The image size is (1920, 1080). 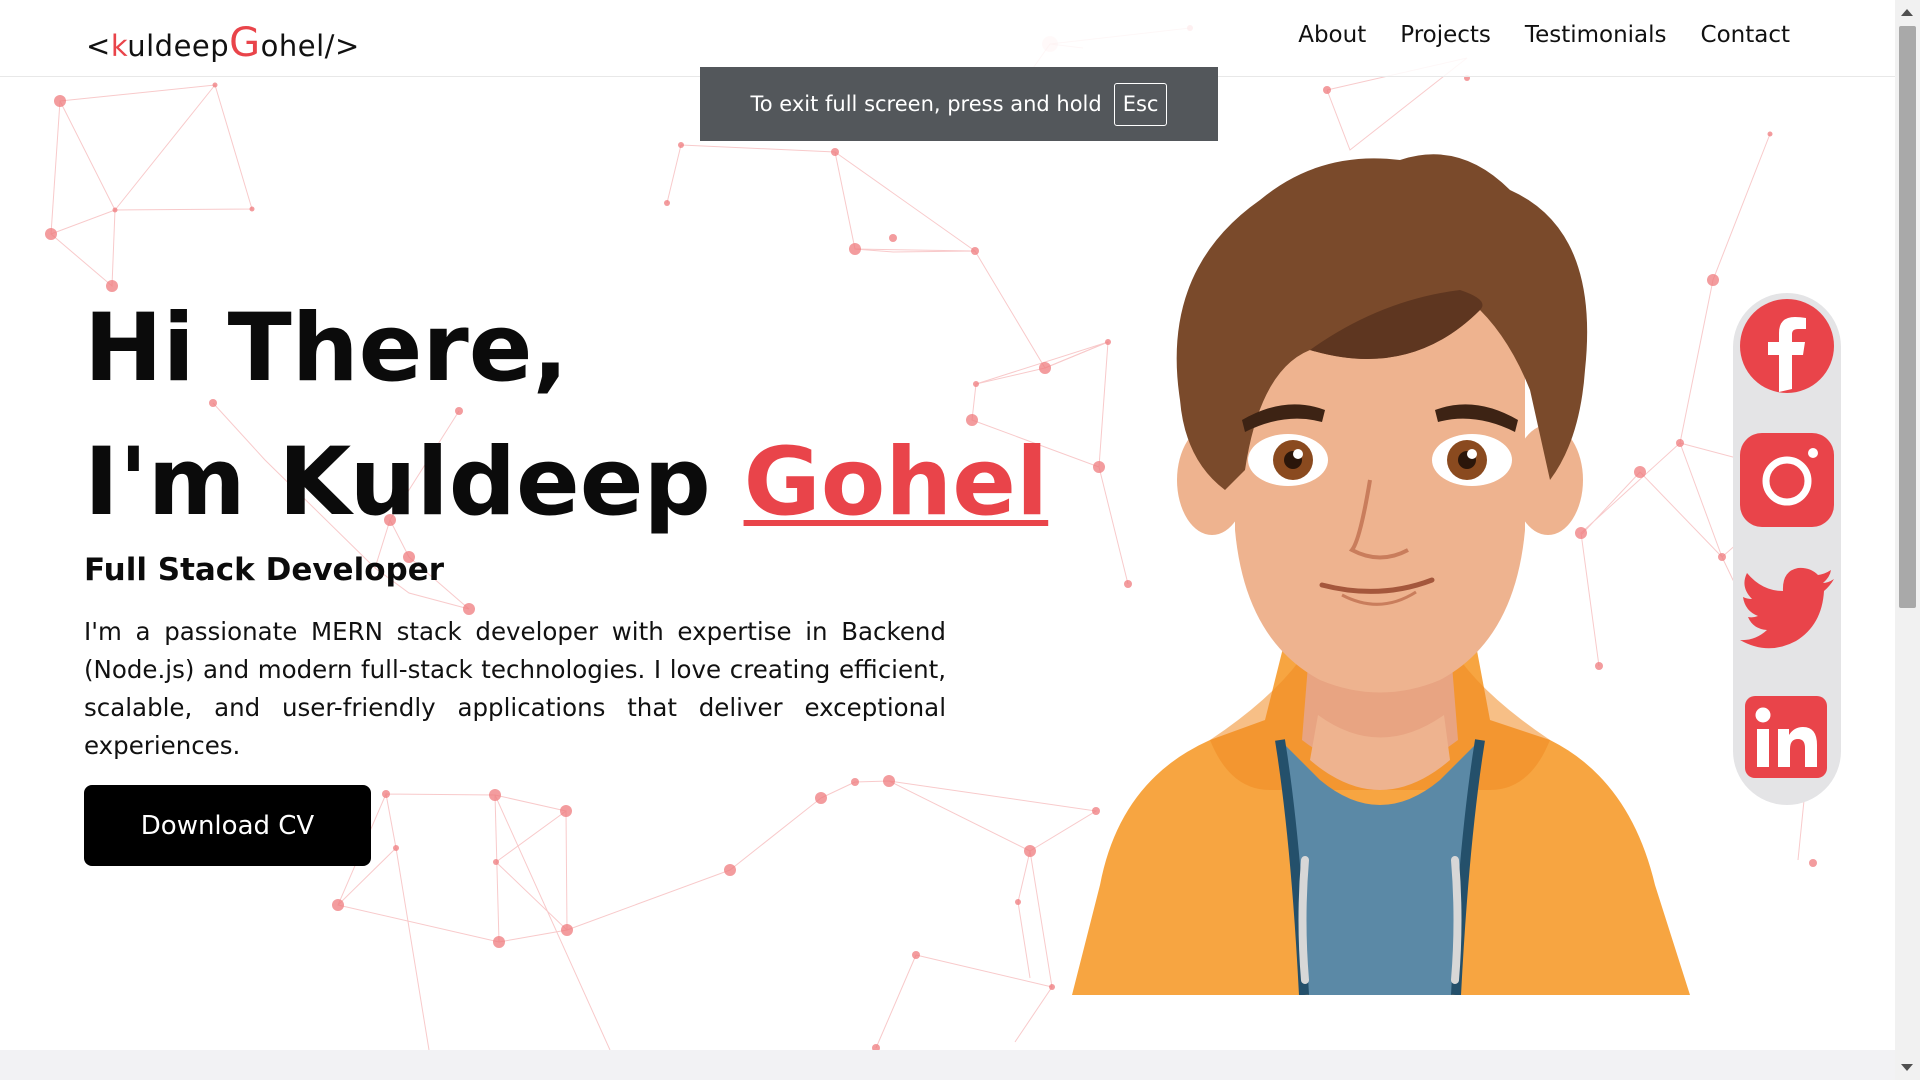 I want to click on facebook-icon, so click(x=1787, y=346).